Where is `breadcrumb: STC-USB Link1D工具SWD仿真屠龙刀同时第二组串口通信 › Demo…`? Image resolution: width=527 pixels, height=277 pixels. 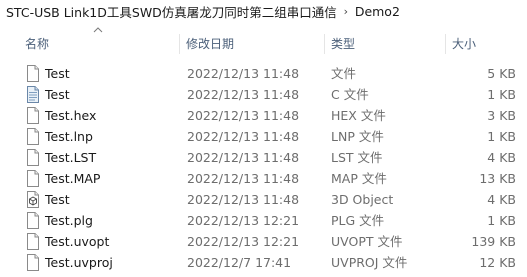 breadcrumb: STC-USB Link1D工具SWD仿真屠龙刀同时第二组串口通信 › Demo… is located at coordinates (263, 11).